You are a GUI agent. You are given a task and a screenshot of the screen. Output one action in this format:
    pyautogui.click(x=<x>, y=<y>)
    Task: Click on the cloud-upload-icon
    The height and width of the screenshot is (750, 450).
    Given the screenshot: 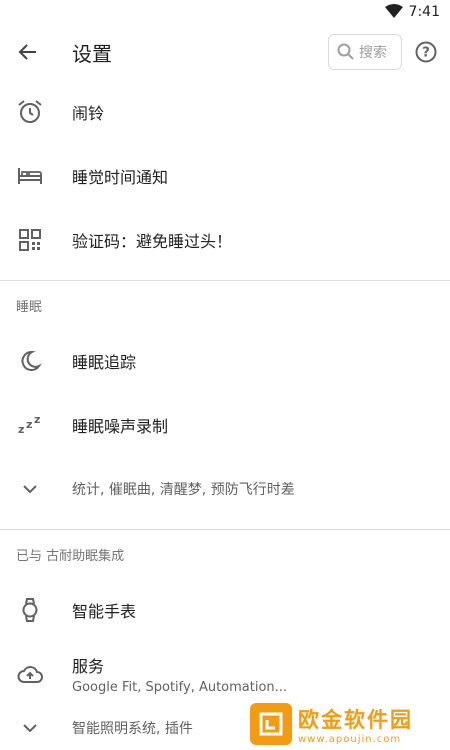 What is the action you would take?
    pyautogui.click(x=30, y=674)
    